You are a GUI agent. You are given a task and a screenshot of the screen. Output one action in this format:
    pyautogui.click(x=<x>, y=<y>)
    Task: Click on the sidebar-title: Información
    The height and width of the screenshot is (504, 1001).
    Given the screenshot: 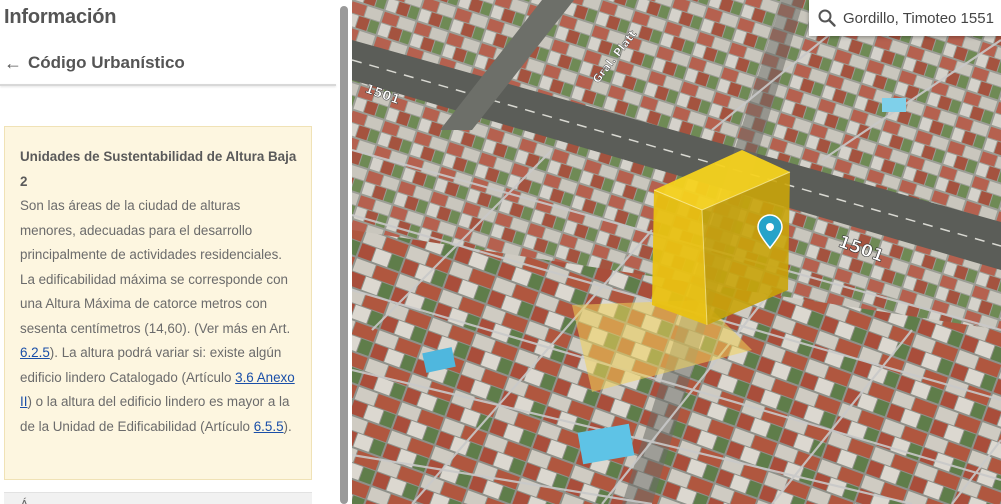 What is the action you would take?
    pyautogui.click(x=60, y=17)
    